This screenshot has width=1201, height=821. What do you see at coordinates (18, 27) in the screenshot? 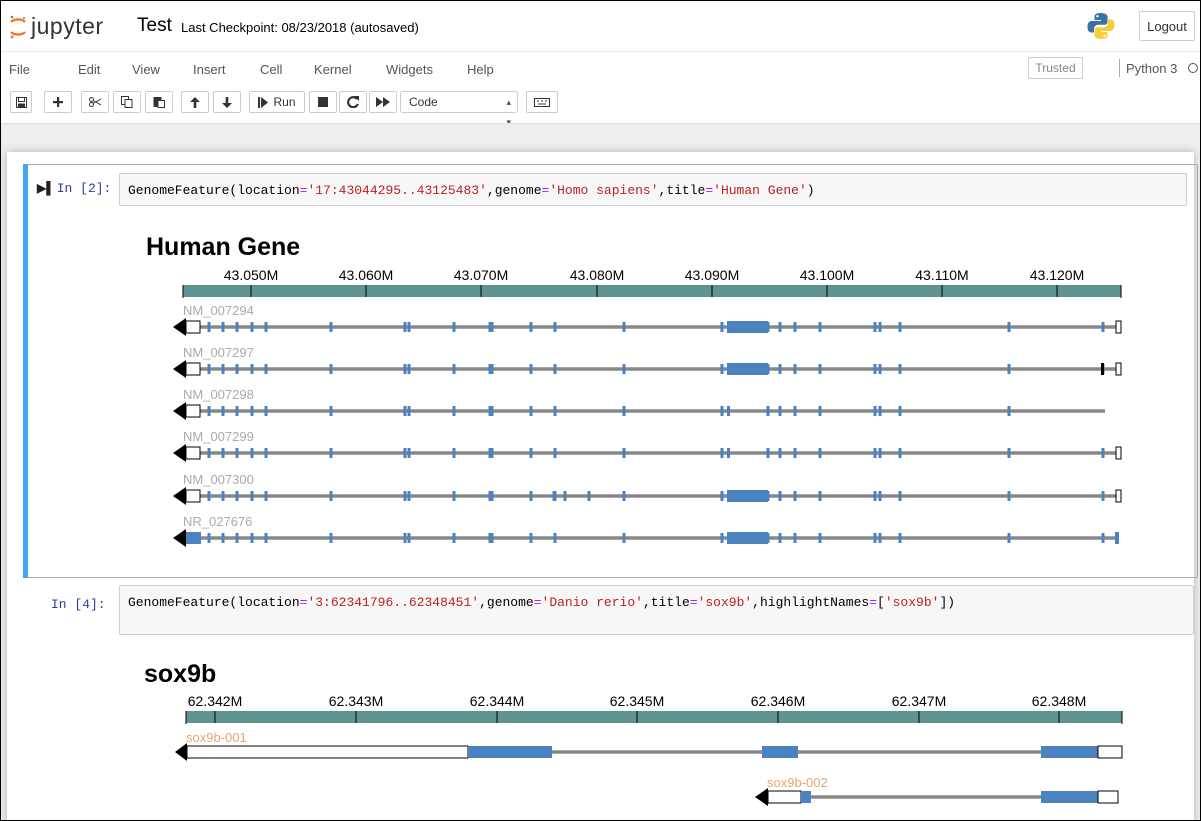
I see `jupyter-logo-icon` at bounding box center [18, 27].